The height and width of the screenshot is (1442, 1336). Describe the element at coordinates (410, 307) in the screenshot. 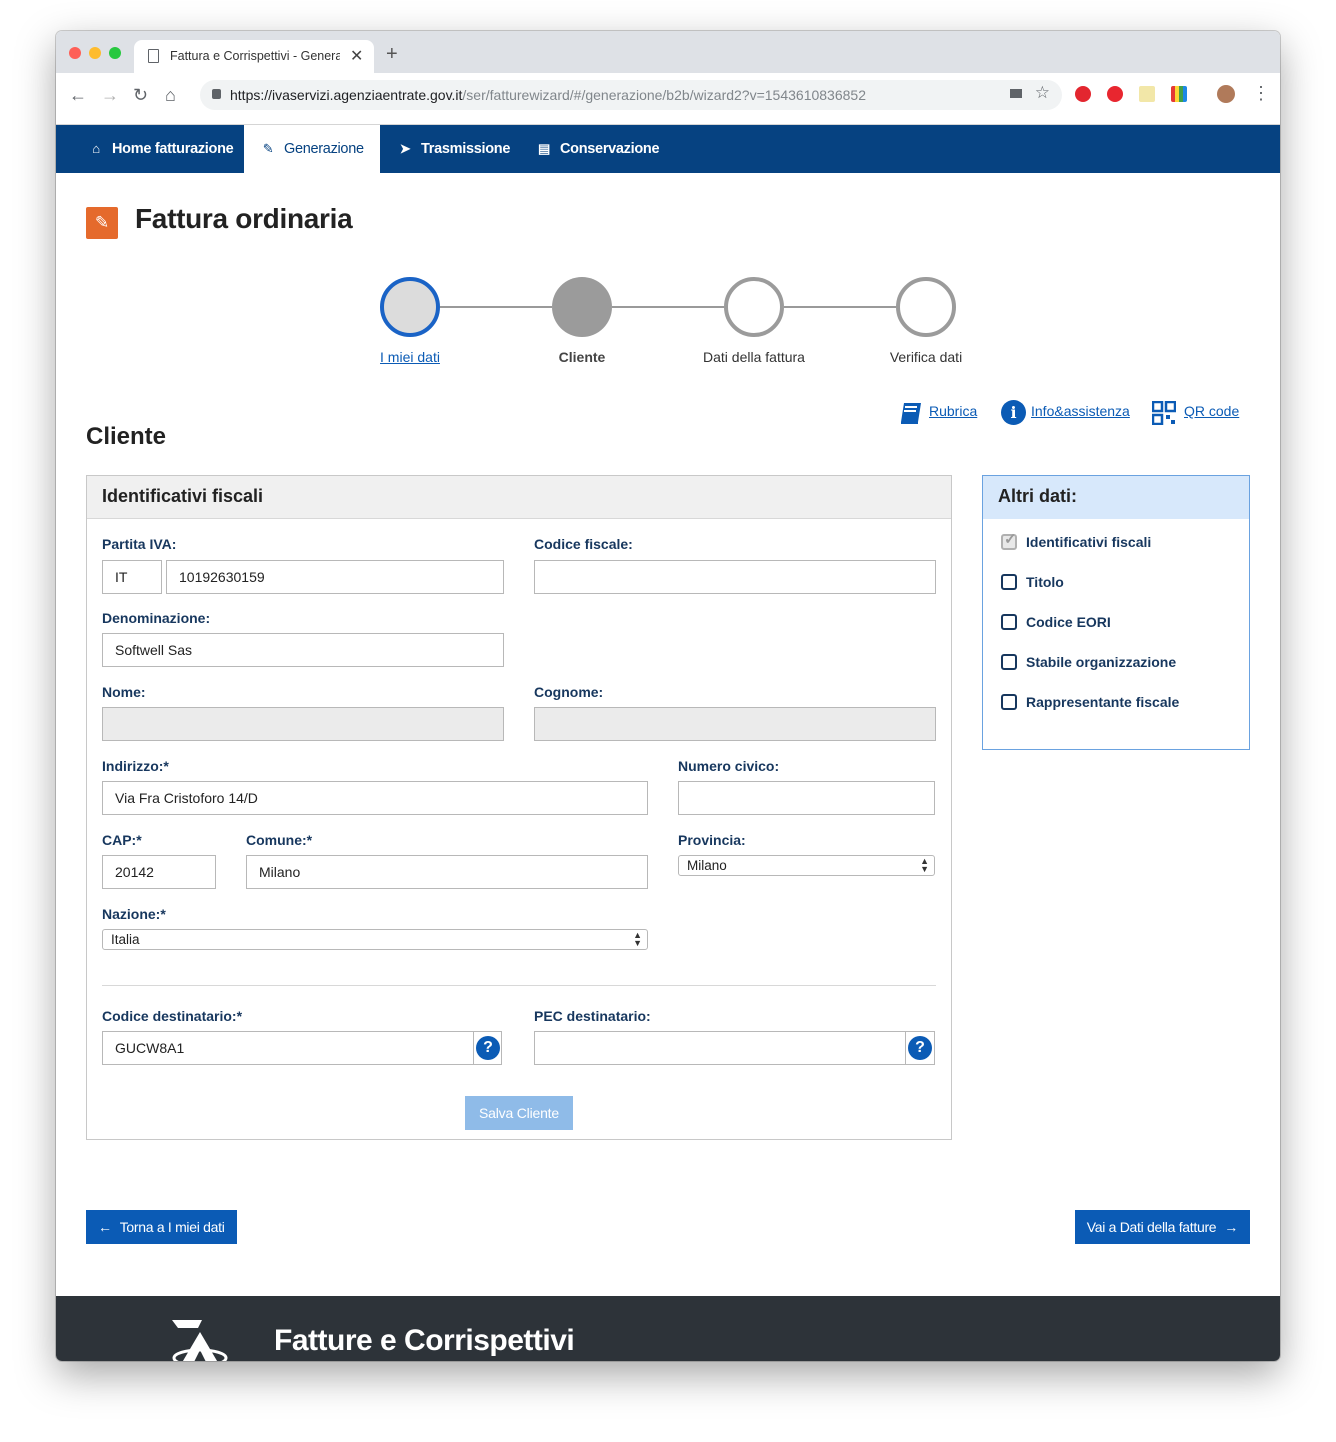

I see `step-1-circle` at that location.